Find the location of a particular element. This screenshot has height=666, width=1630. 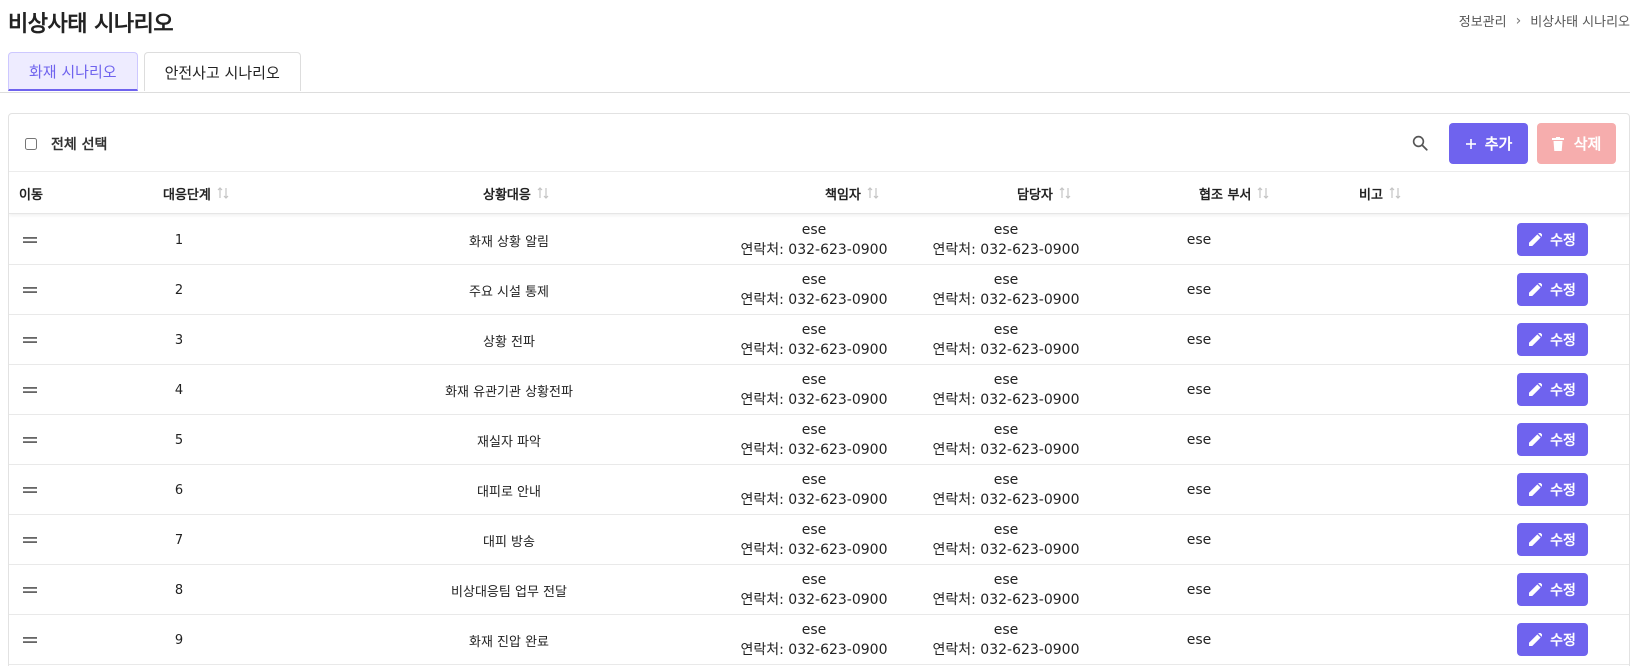

col-owner: 책임자 is located at coordinates (852, 193).